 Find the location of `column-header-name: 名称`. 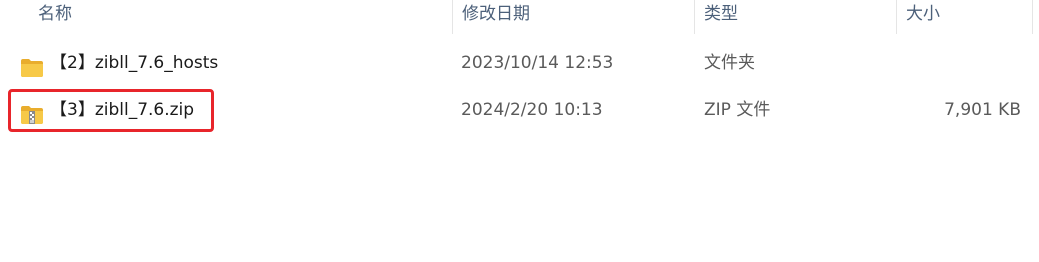

column-header-name: 名称 is located at coordinates (238, 17).